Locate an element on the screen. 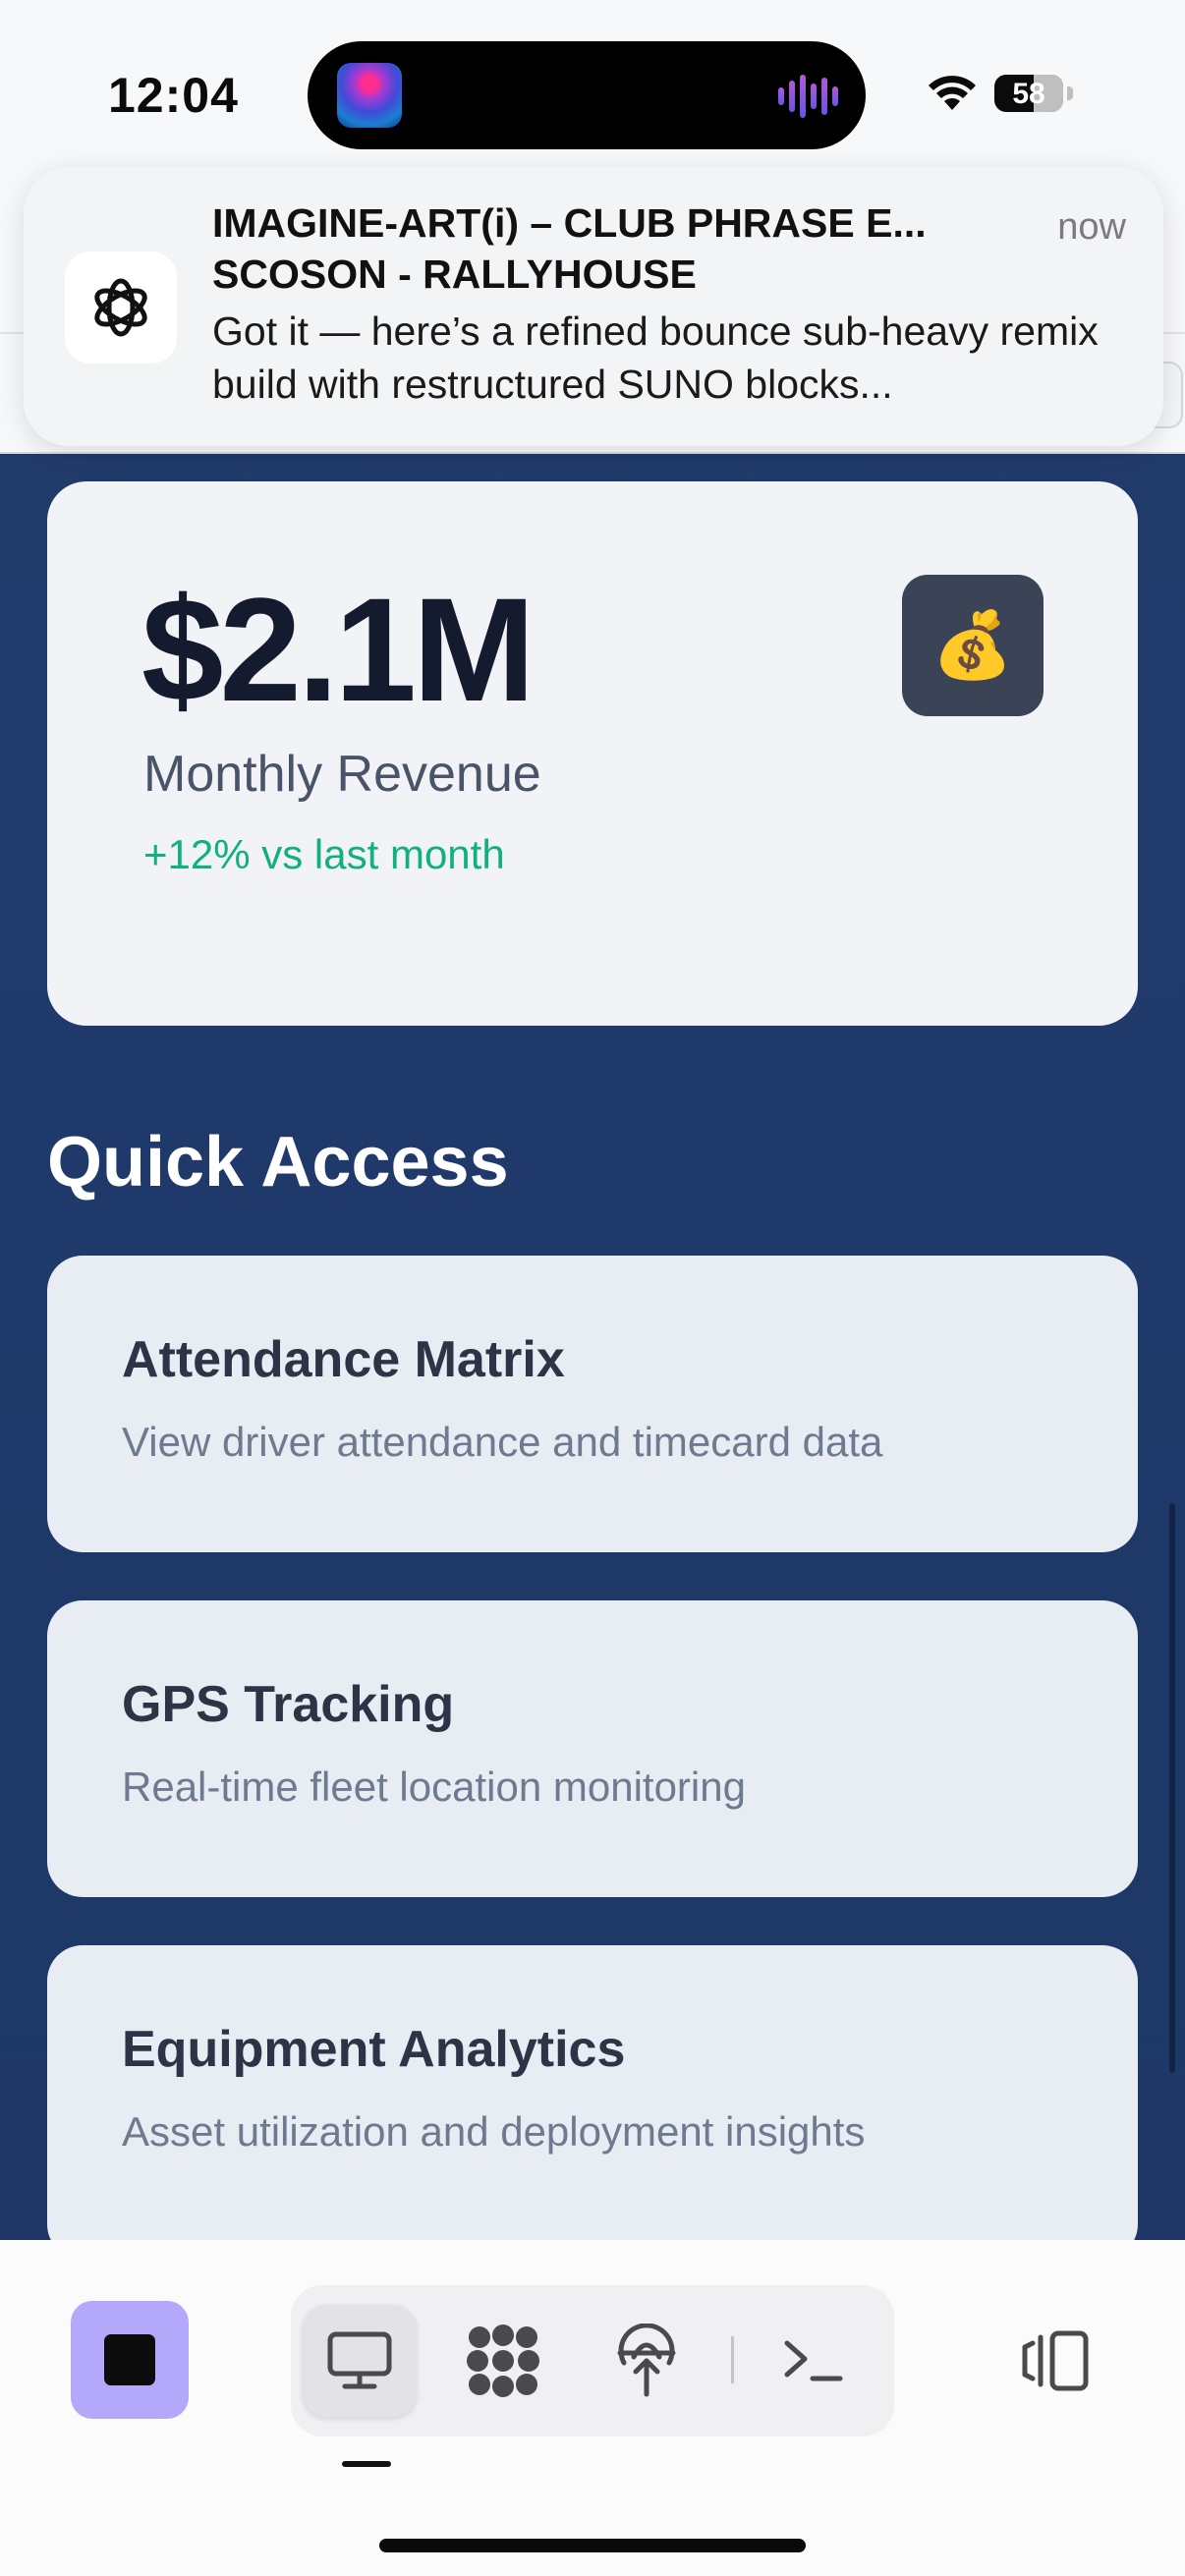 This screenshot has height=2576, width=1185. sidebar-panel-icon is located at coordinates (1056, 2360).